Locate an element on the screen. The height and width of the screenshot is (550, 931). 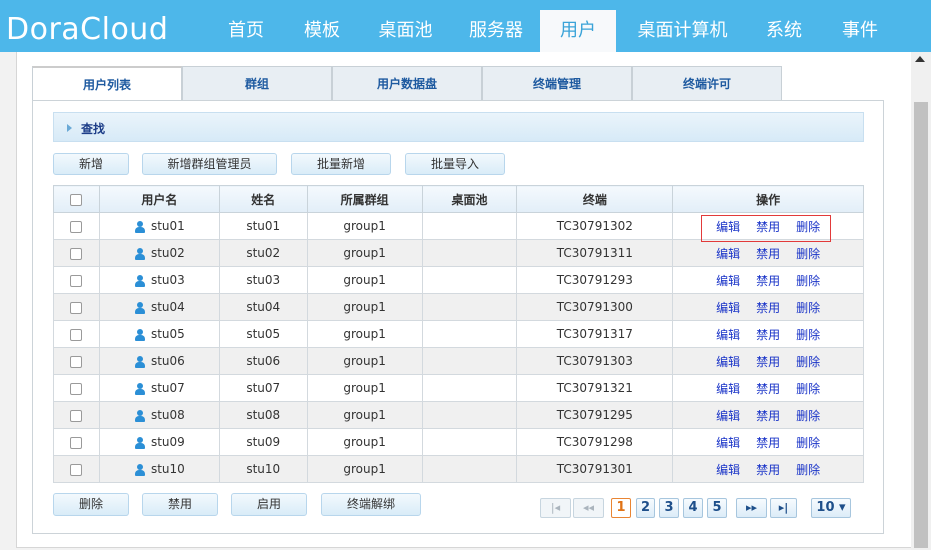
page-5-button: 5 is located at coordinates (717, 508).